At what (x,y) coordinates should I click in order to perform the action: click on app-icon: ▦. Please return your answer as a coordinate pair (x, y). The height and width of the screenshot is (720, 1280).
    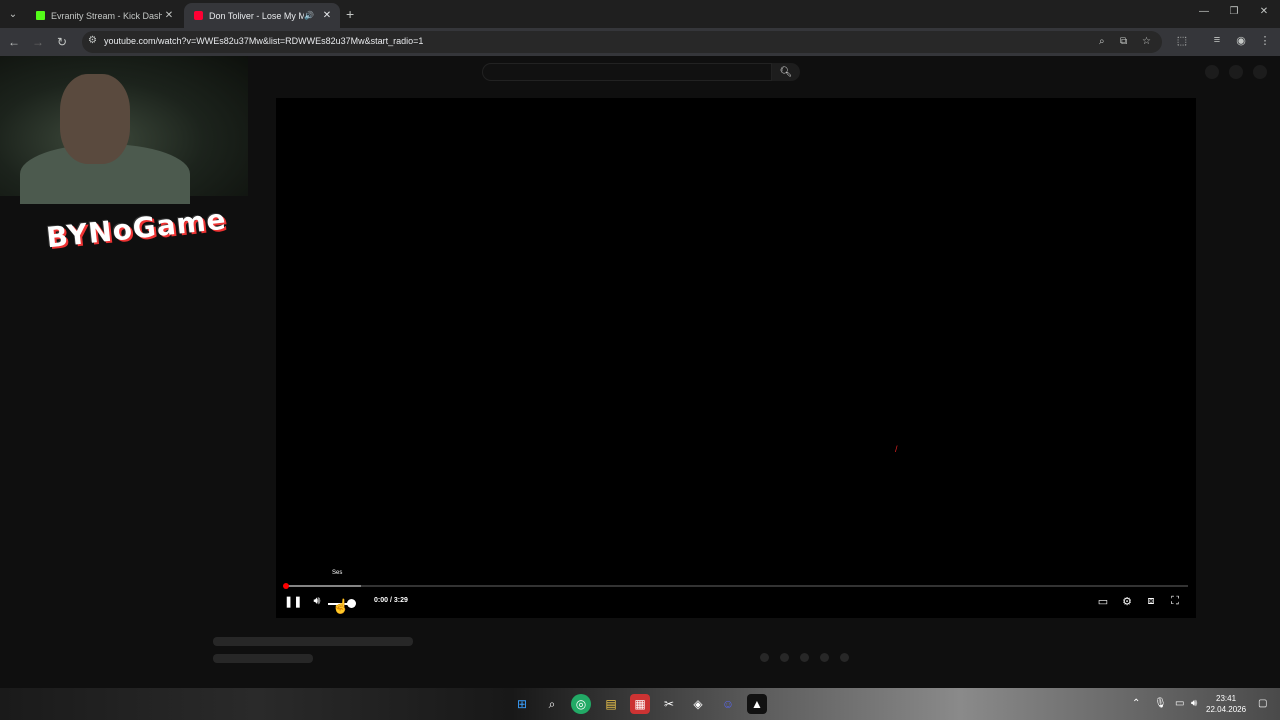
    Looking at the image, I should click on (640, 704).